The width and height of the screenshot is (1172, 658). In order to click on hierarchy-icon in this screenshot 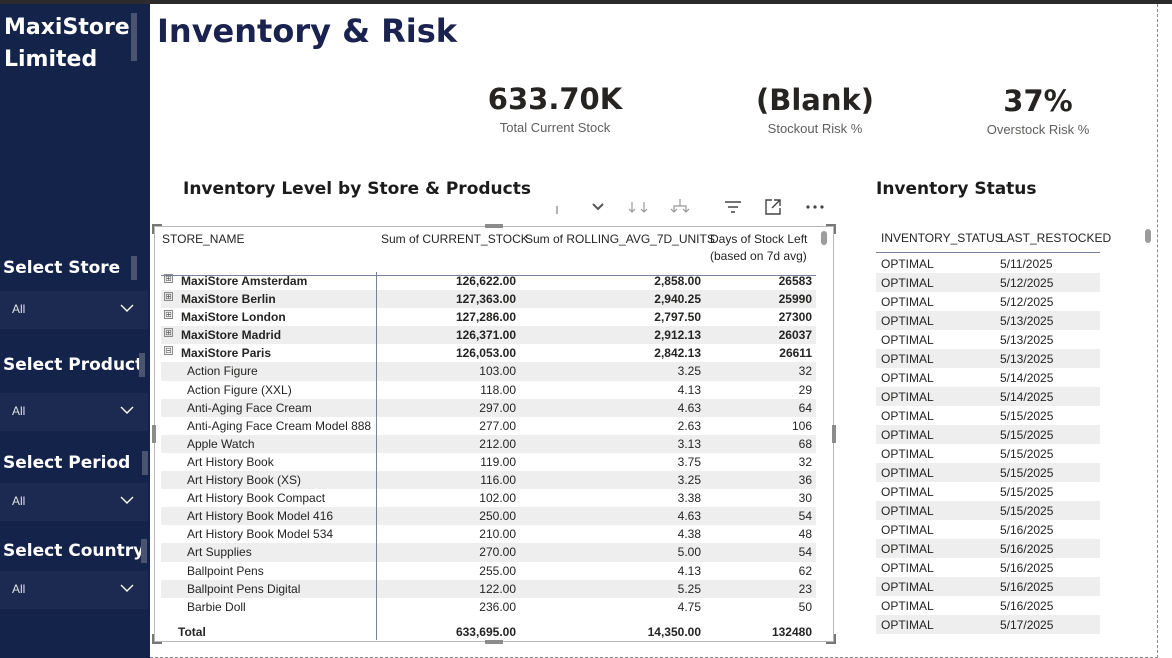, I will do `click(680, 207)`.